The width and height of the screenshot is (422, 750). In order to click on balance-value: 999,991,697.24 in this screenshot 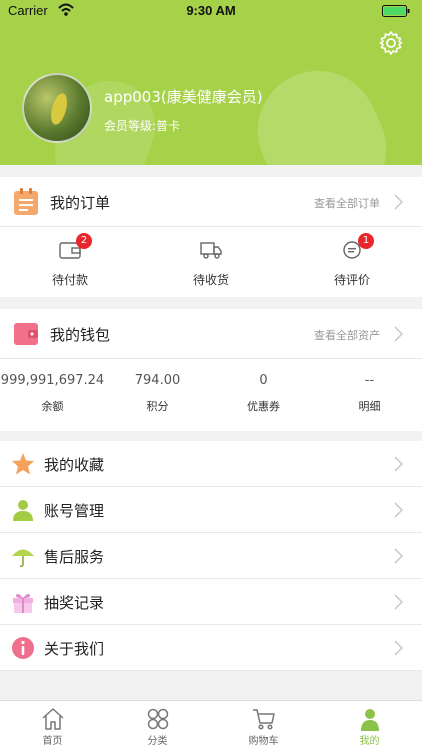, I will do `click(52, 380)`.